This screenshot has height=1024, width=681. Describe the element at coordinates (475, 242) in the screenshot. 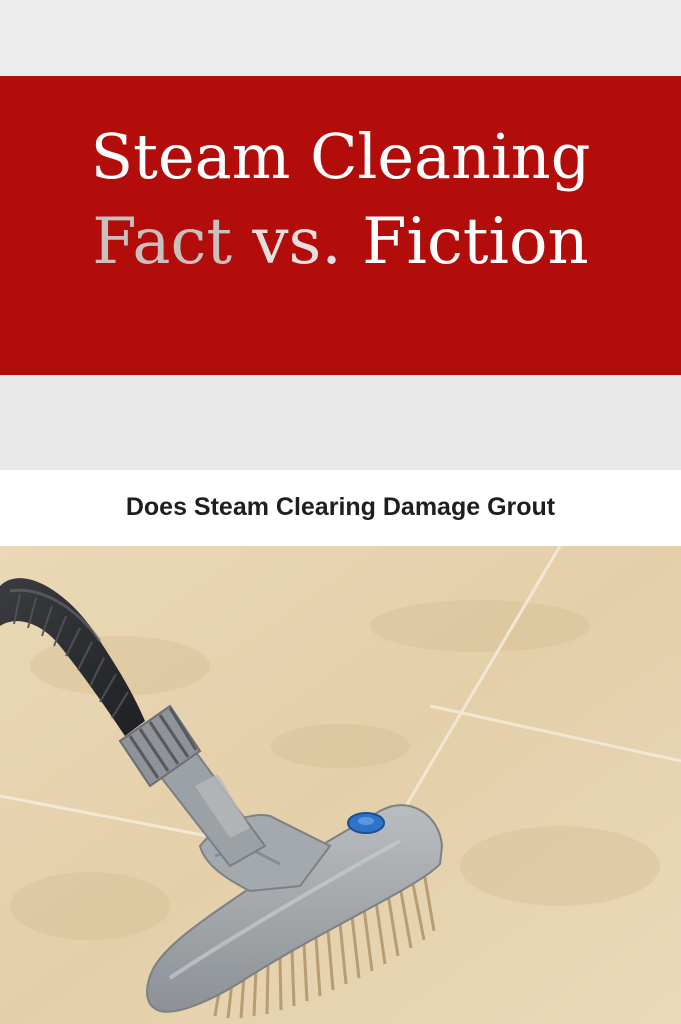

I see `title-word-fiction: Fiction` at that location.